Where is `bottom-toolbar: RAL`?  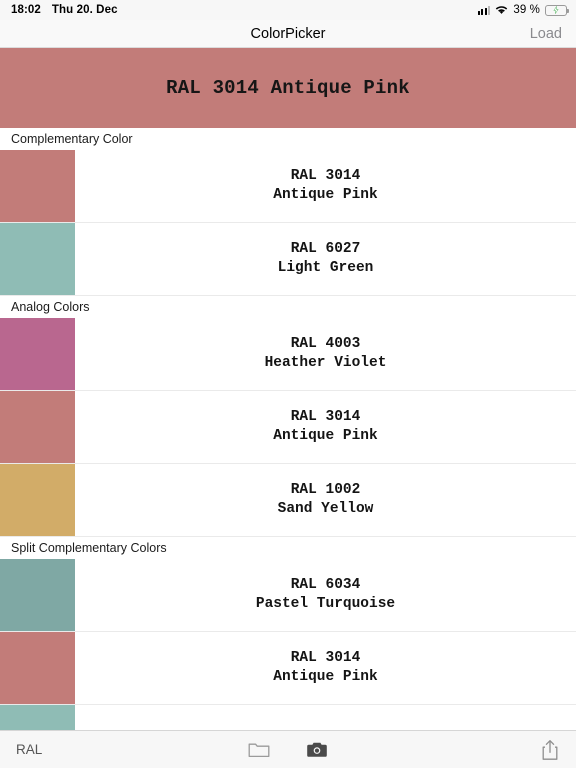 bottom-toolbar: RAL is located at coordinates (288, 749).